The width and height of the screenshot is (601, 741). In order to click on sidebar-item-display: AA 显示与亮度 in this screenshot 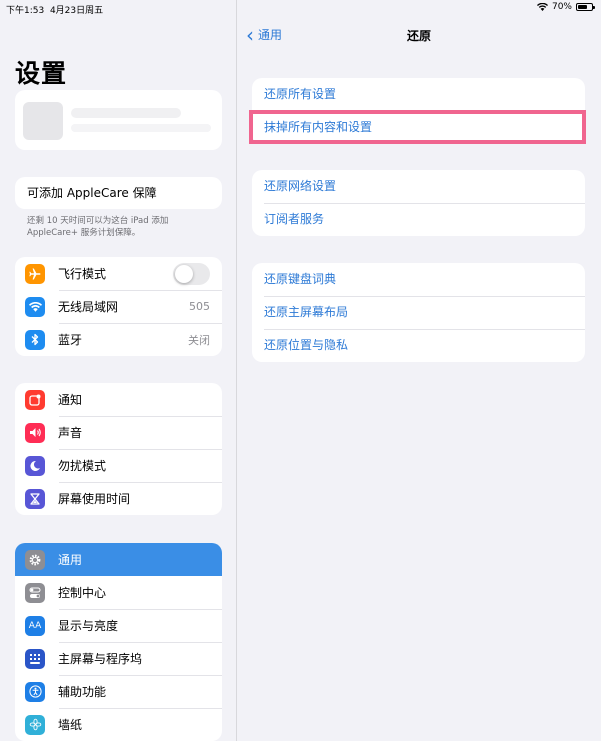, I will do `click(118, 625)`.